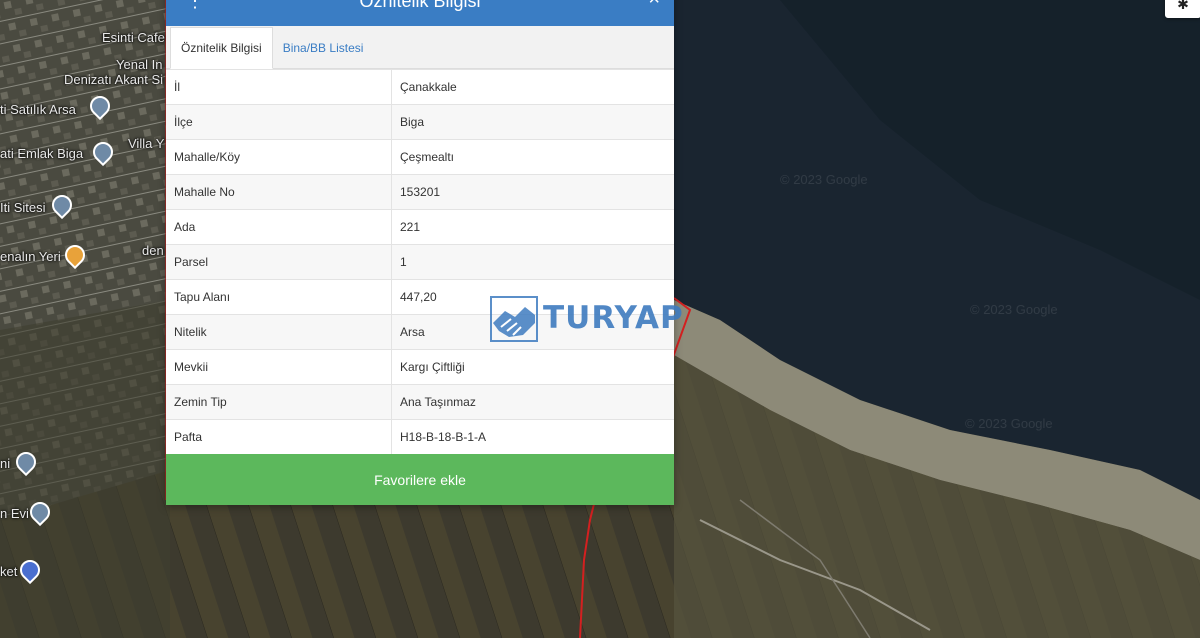 This screenshot has width=1200, height=638. Describe the element at coordinates (279, 192) in the screenshot. I see `attribute-key: Mahalle No` at that location.